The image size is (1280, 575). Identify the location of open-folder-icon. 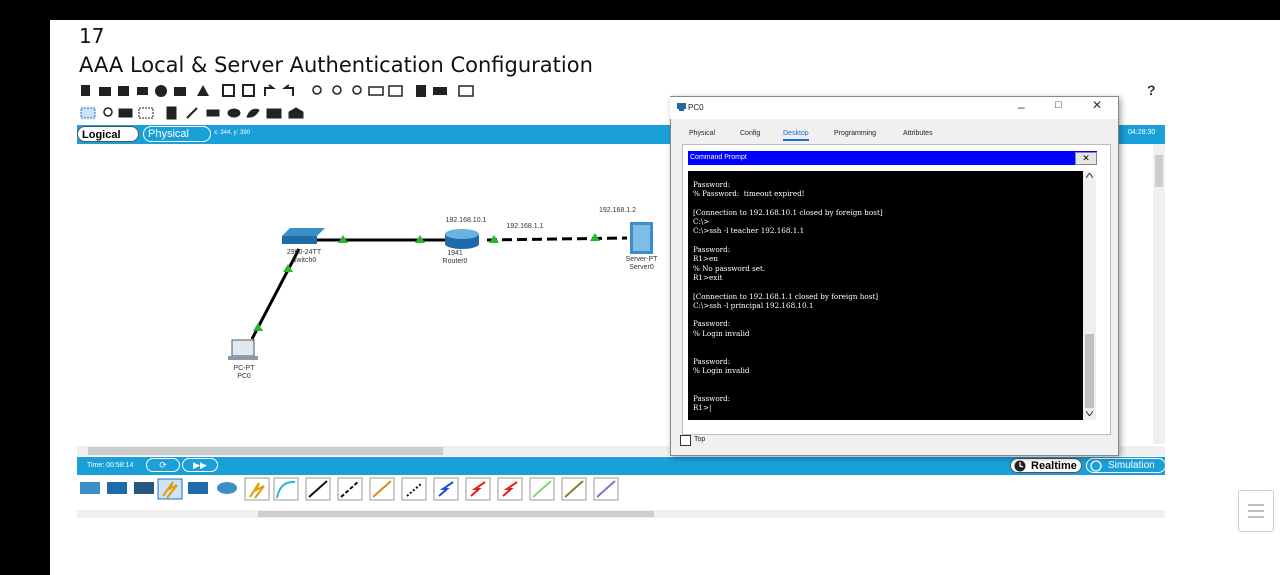
(105, 91).